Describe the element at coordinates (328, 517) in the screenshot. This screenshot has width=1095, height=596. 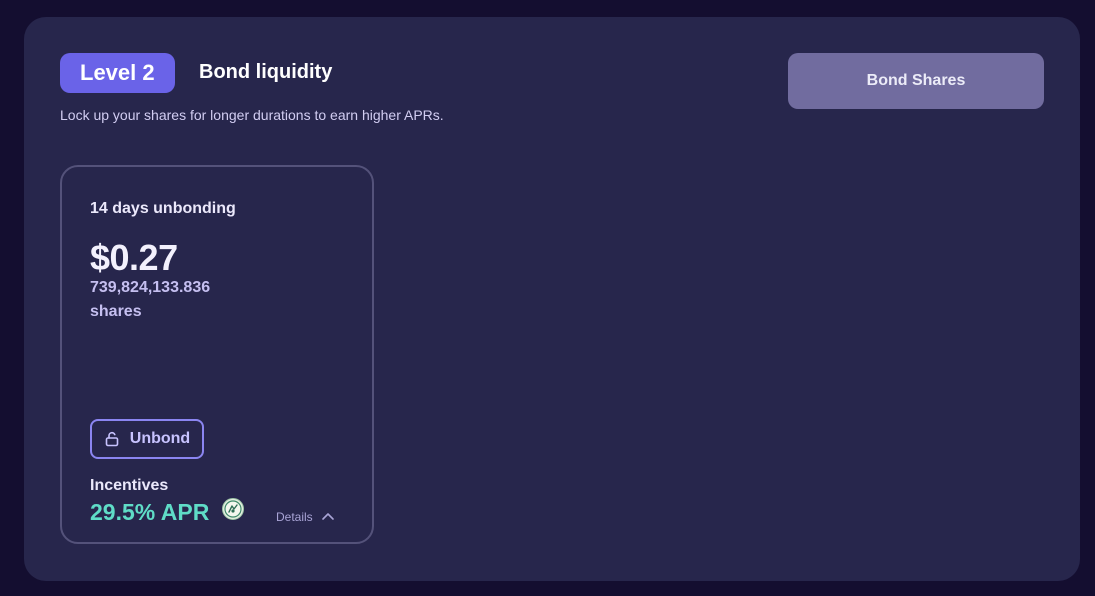
I see `chevron-up-icon` at that location.